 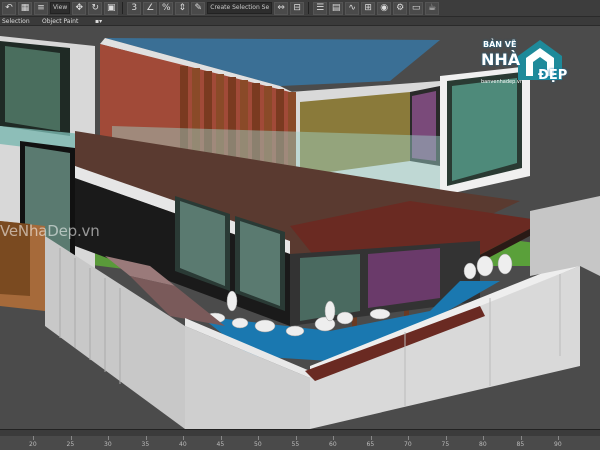 I want to click on undo-icon: ↶, so click(x=9, y=8).